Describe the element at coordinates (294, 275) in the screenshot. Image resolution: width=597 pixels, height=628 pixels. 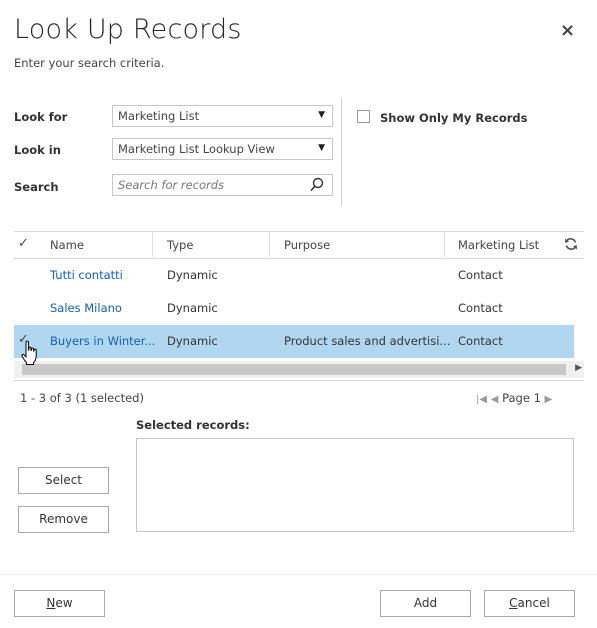
I see `table-row: Tutti contatti Dynamic Contact` at that location.